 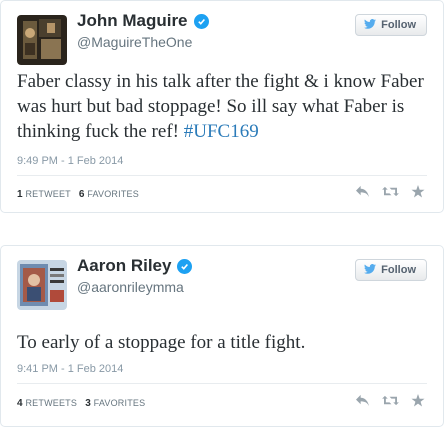 What do you see at coordinates (81, 403) in the screenshot?
I see `tweet-stats: 4 RETWEETS 3 FAVORITES` at bounding box center [81, 403].